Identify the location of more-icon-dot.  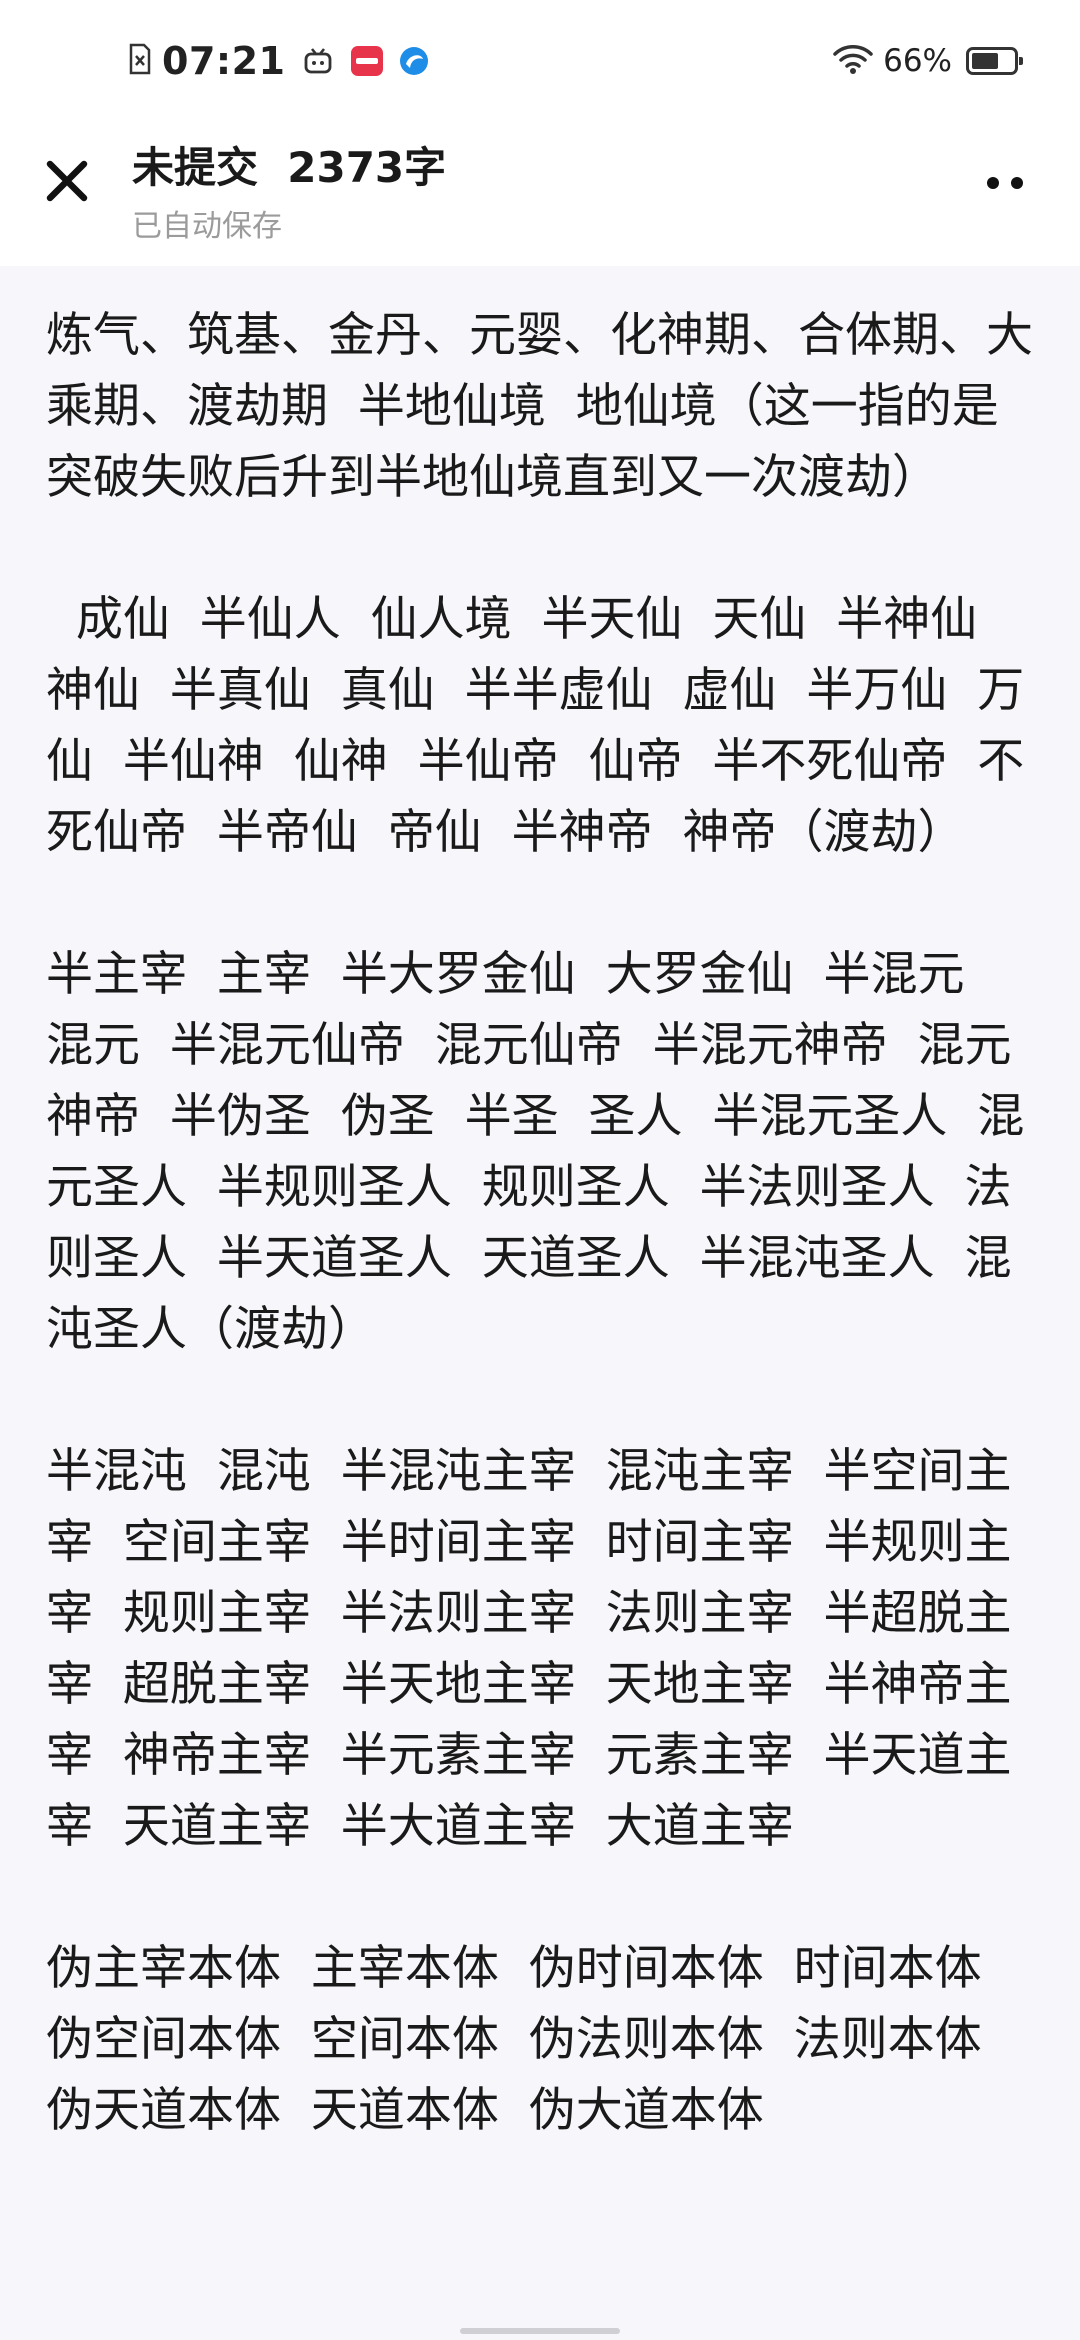
(1017, 183).